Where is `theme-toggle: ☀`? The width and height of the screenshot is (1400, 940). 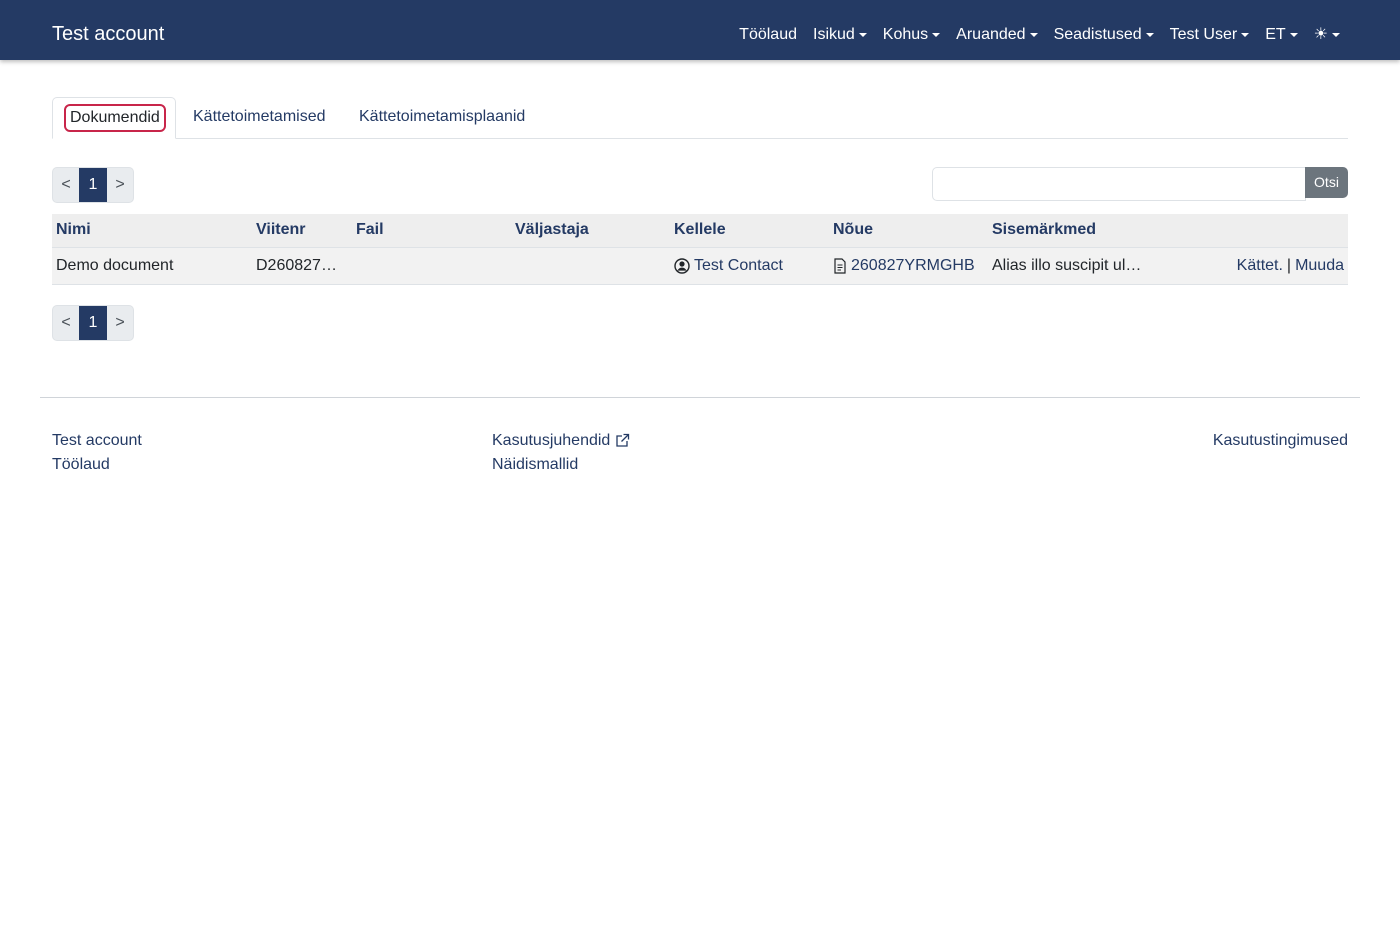
theme-toggle: ☀ is located at coordinates (1327, 35).